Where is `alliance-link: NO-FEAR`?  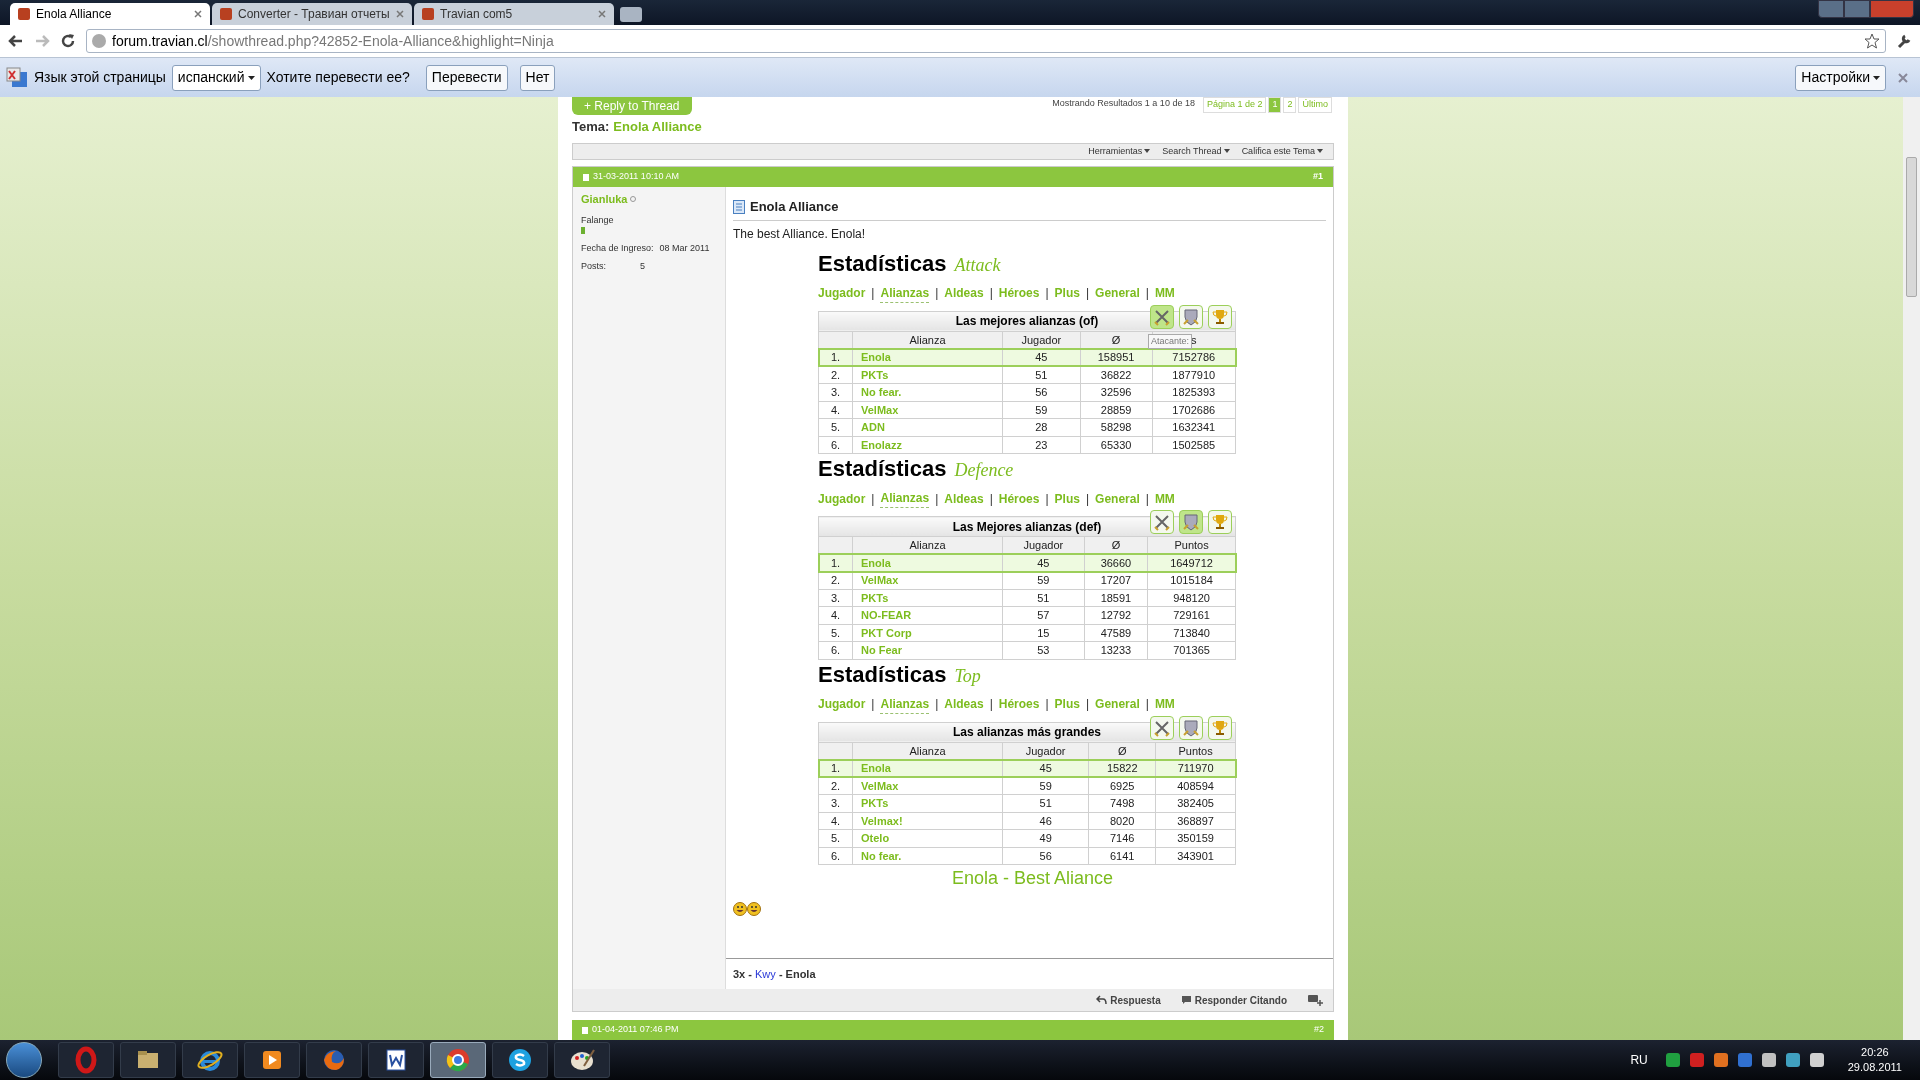
alliance-link: NO-FEAR is located at coordinates (927, 615).